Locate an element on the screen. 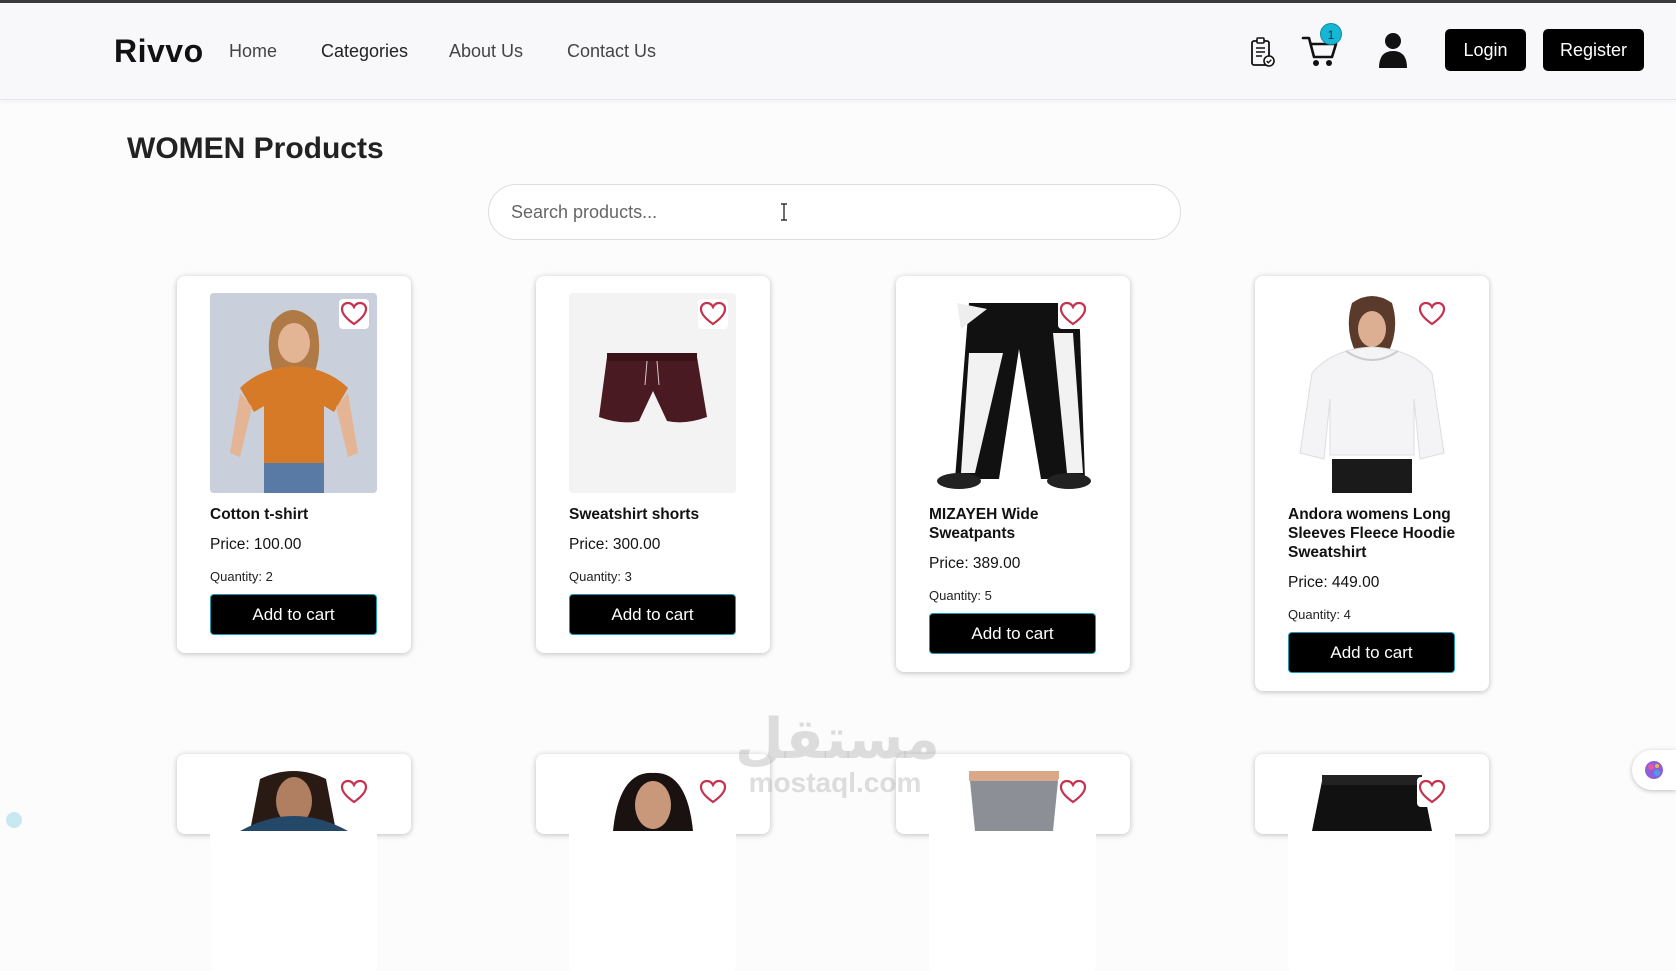 This screenshot has height=971, width=1676. text-cursor-icon is located at coordinates (784, 212).